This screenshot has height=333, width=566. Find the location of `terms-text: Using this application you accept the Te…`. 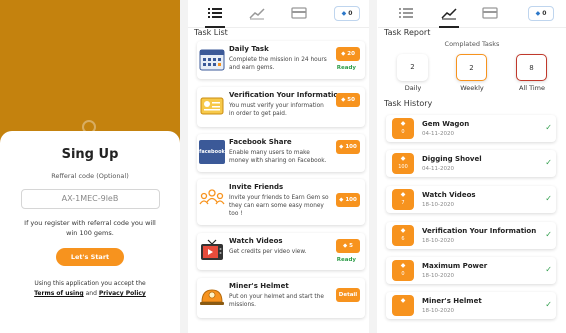

terms-text: Using this application you accept the Te… is located at coordinates (90, 289).